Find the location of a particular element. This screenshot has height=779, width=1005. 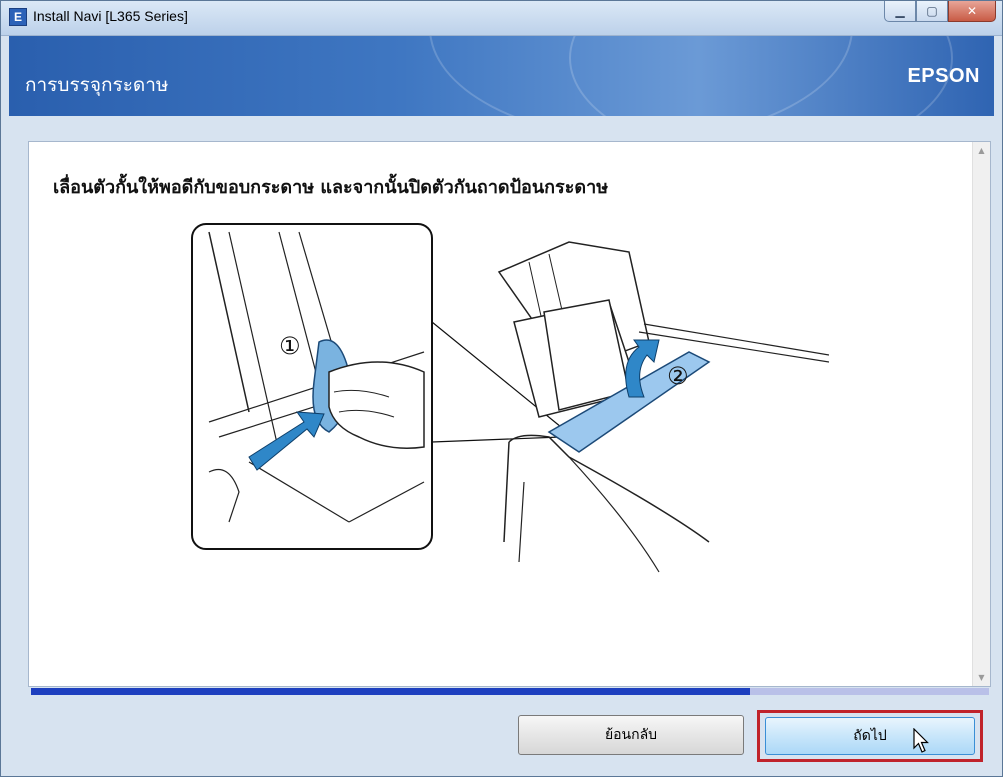

maximize-icon: ▢ is located at coordinates (932, 11).